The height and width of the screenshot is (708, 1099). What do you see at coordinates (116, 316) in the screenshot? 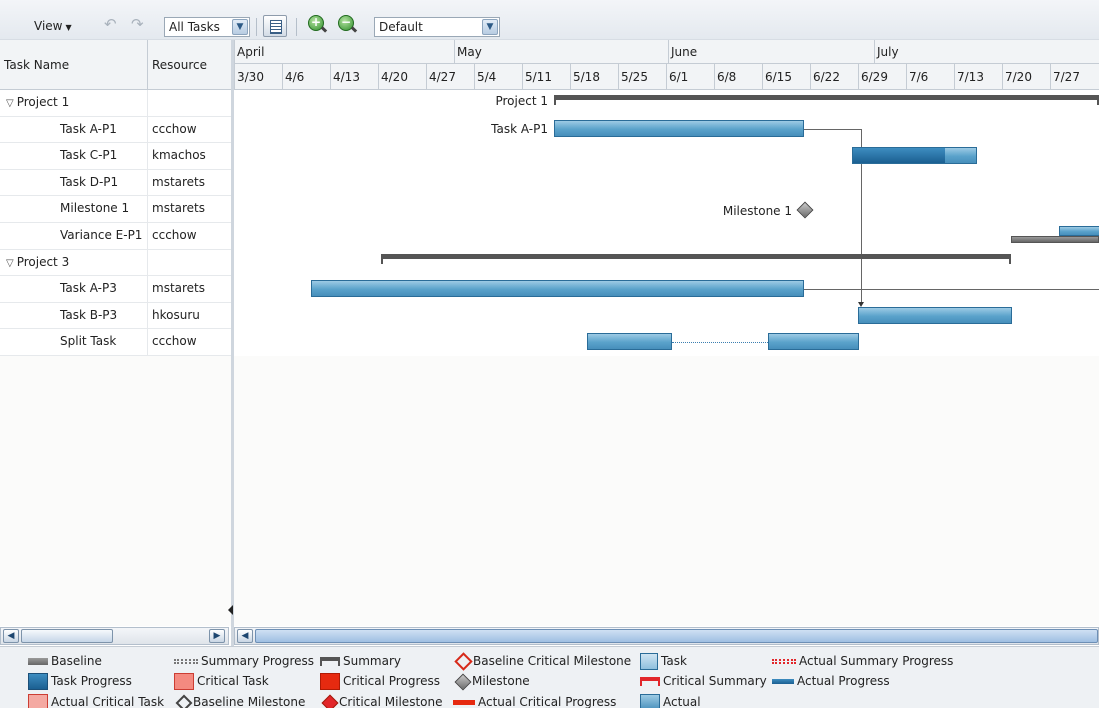
I see `table-row: Task B-P3 hkosuru` at bounding box center [116, 316].